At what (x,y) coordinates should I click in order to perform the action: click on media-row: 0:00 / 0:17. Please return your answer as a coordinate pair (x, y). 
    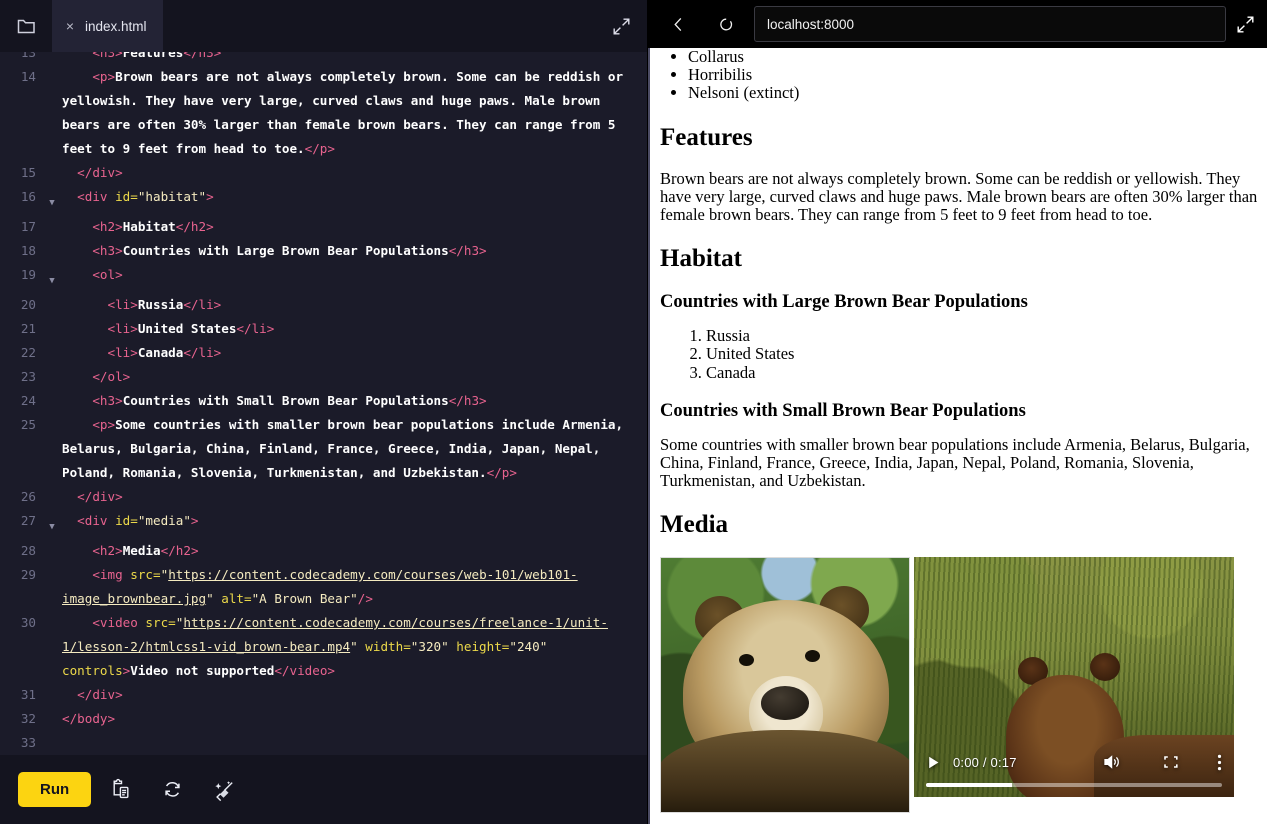
    Looking at the image, I should click on (959, 685).